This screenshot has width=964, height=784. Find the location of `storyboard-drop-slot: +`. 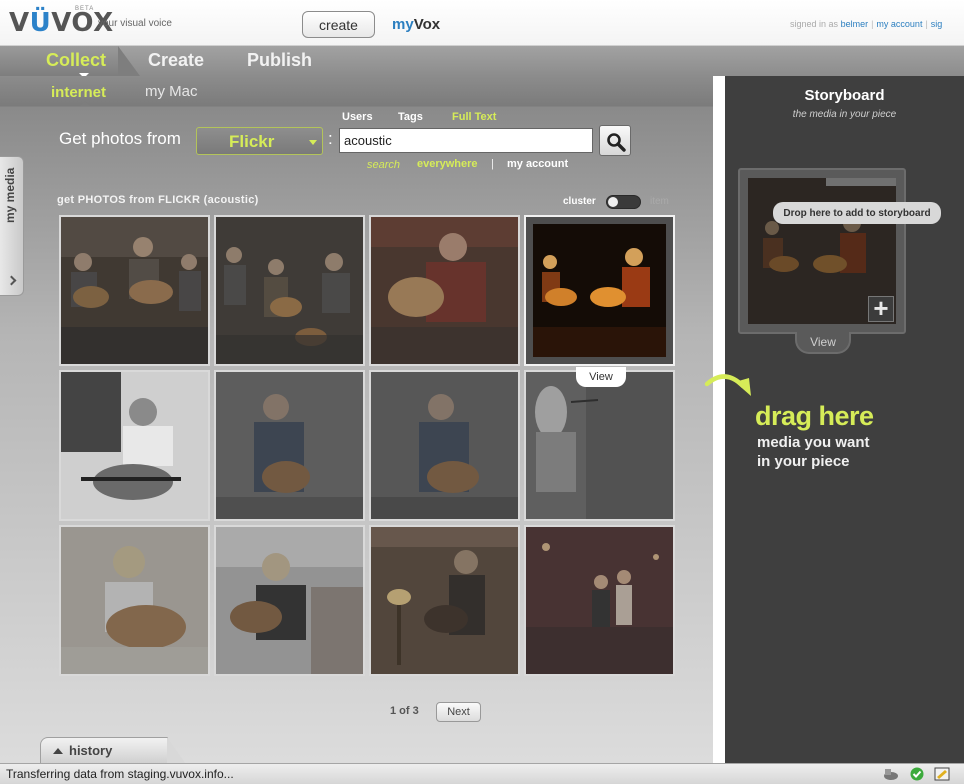

storyboard-drop-slot: + is located at coordinates (822, 251).